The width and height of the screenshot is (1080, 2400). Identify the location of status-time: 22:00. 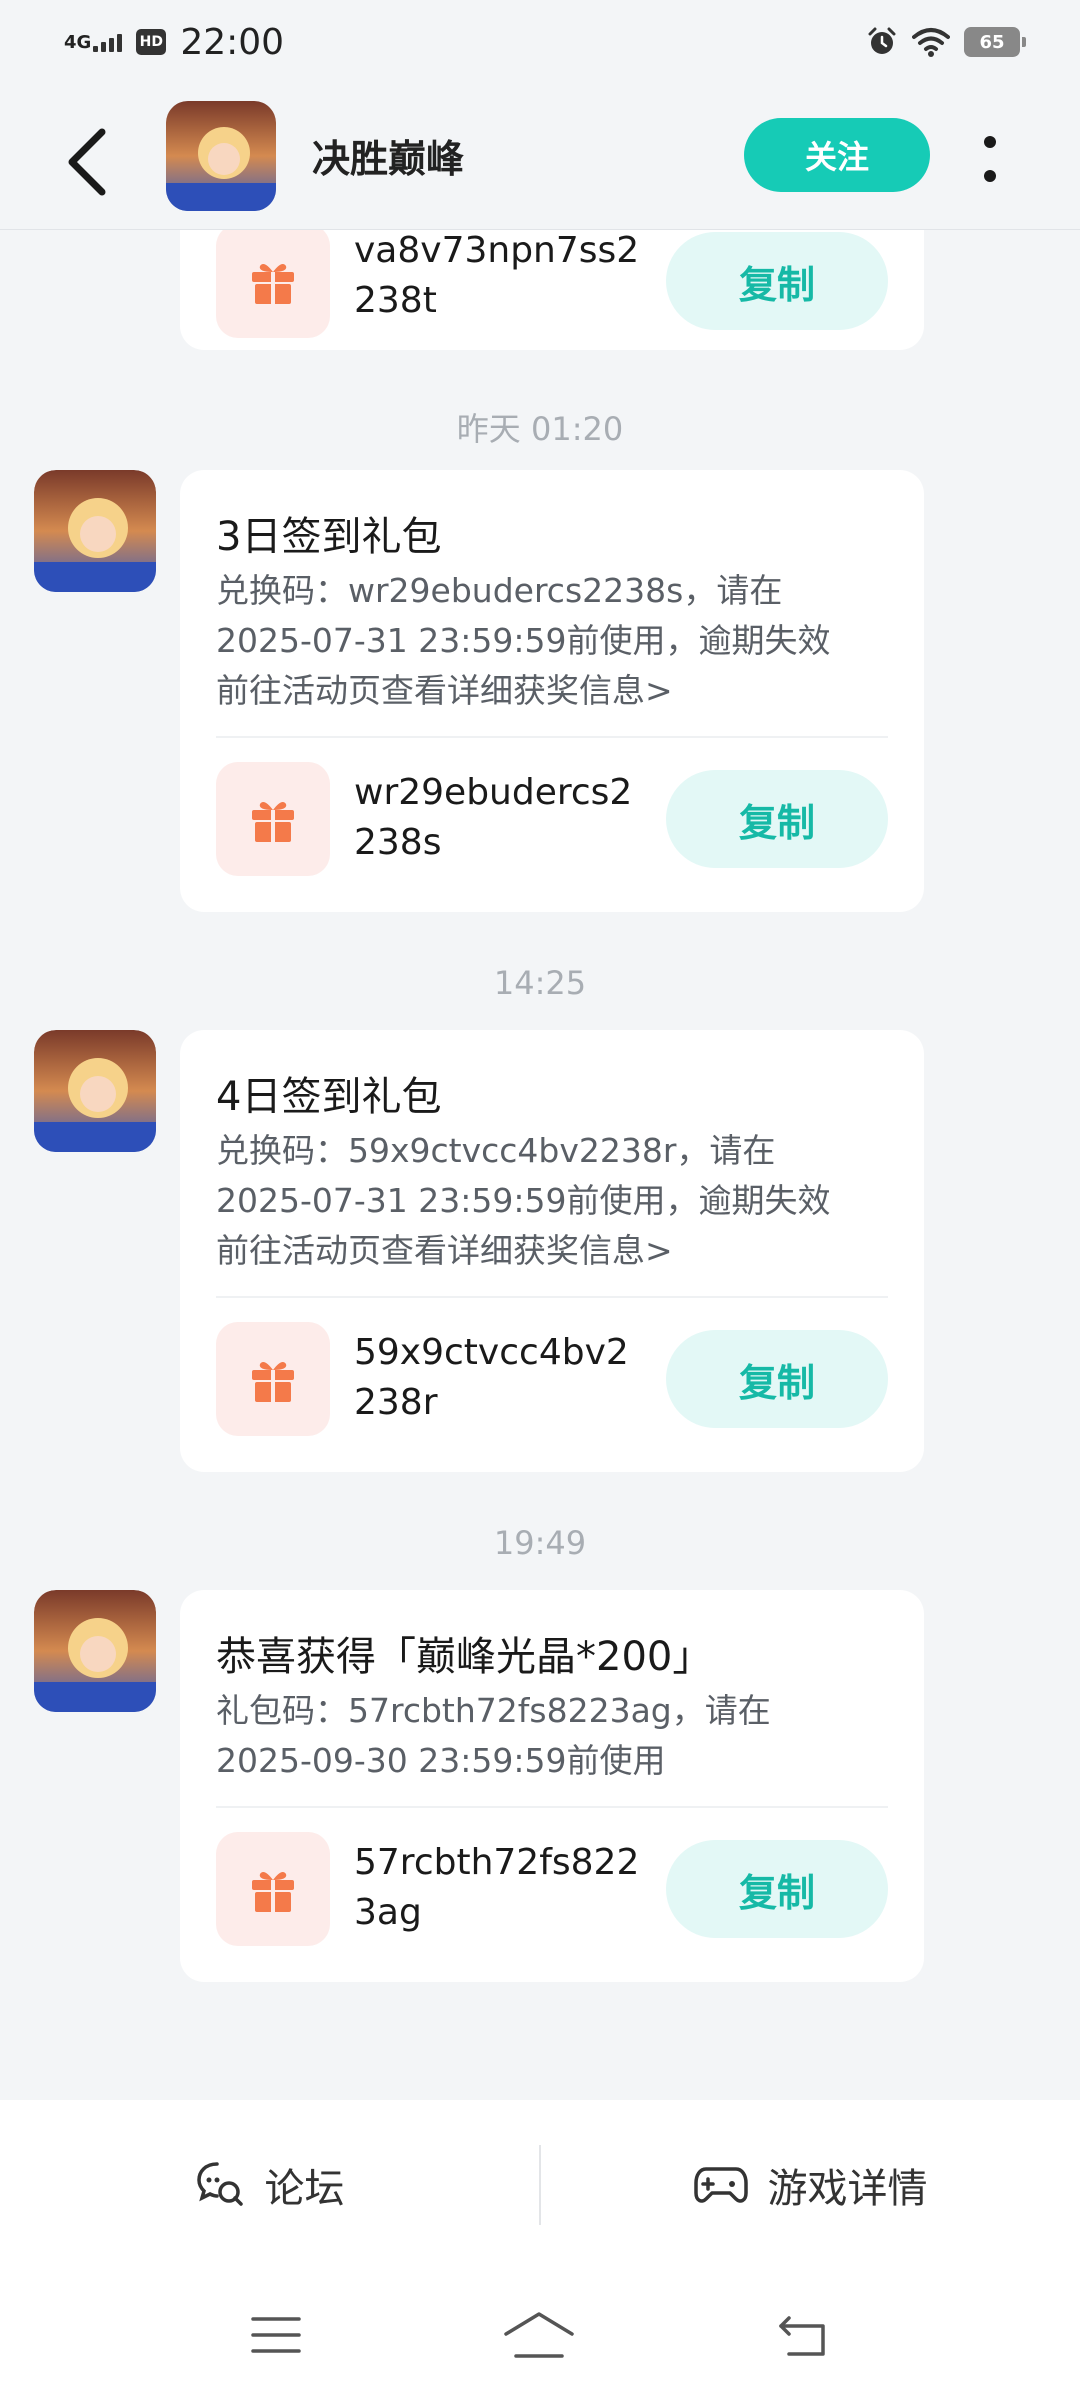
(232, 42).